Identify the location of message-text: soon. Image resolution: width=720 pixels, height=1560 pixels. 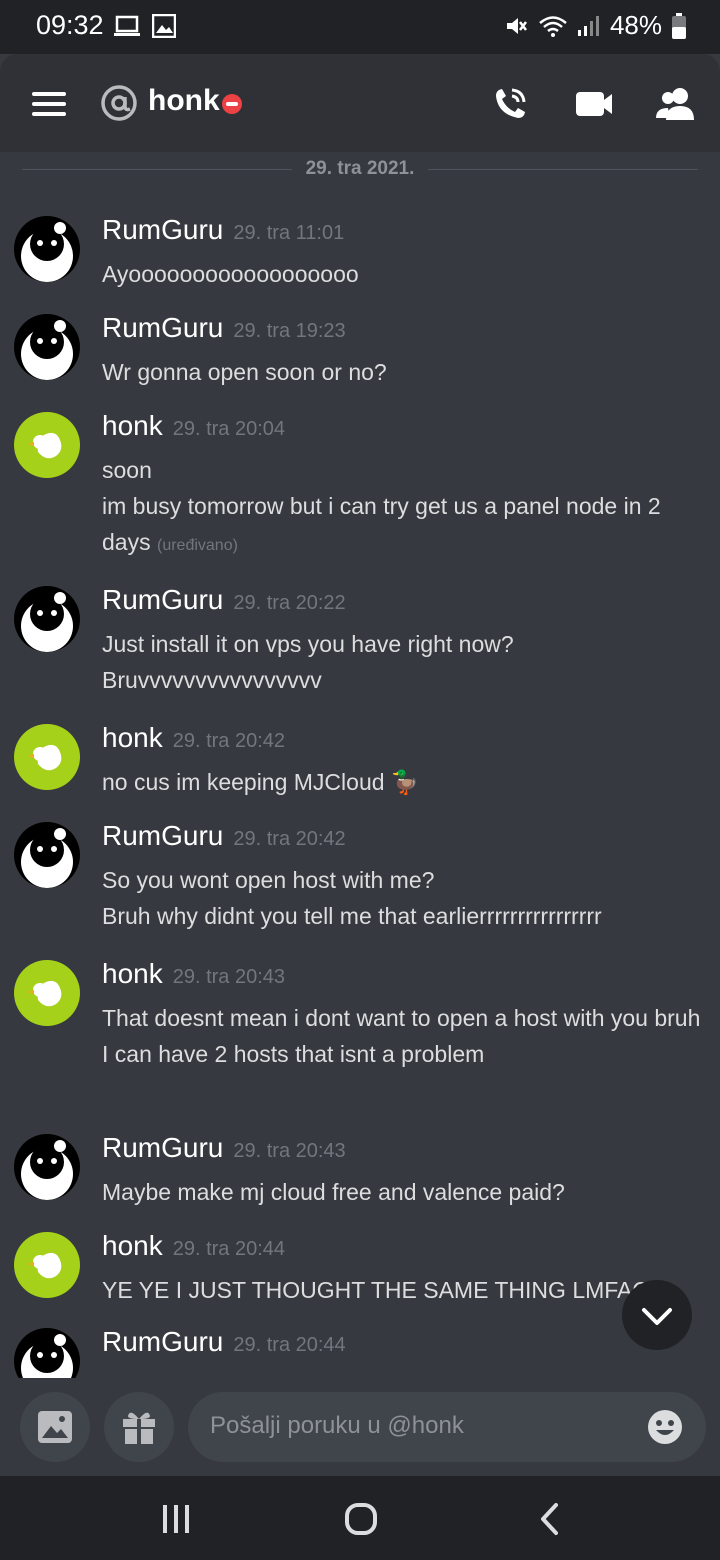
(127, 470).